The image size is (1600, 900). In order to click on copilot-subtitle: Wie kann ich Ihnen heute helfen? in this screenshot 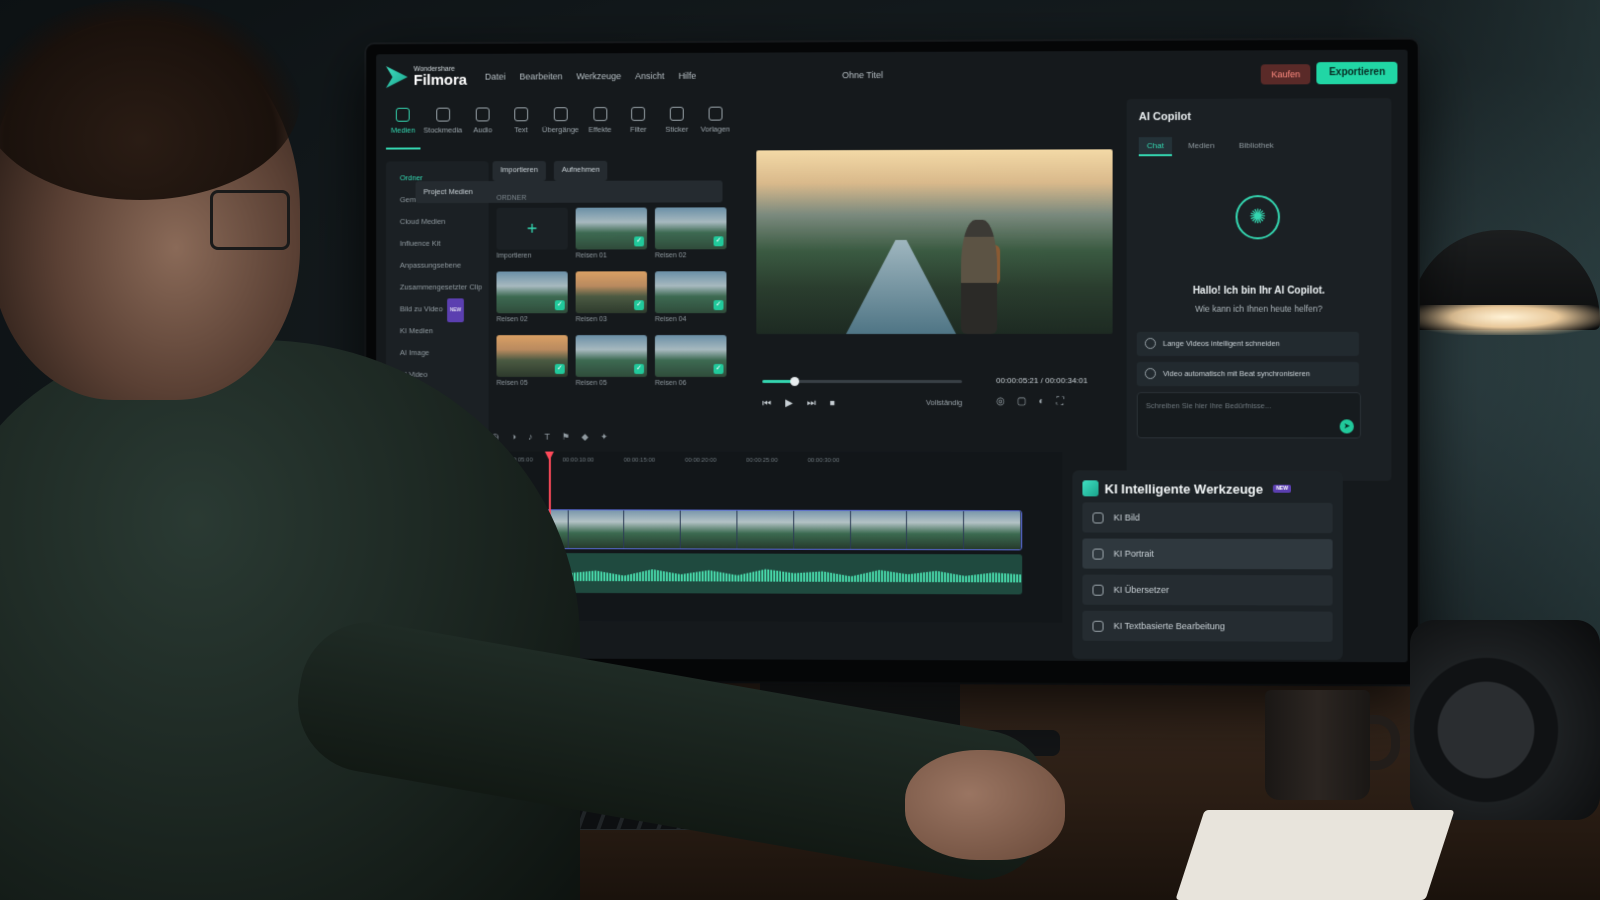, I will do `click(1259, 309)`.